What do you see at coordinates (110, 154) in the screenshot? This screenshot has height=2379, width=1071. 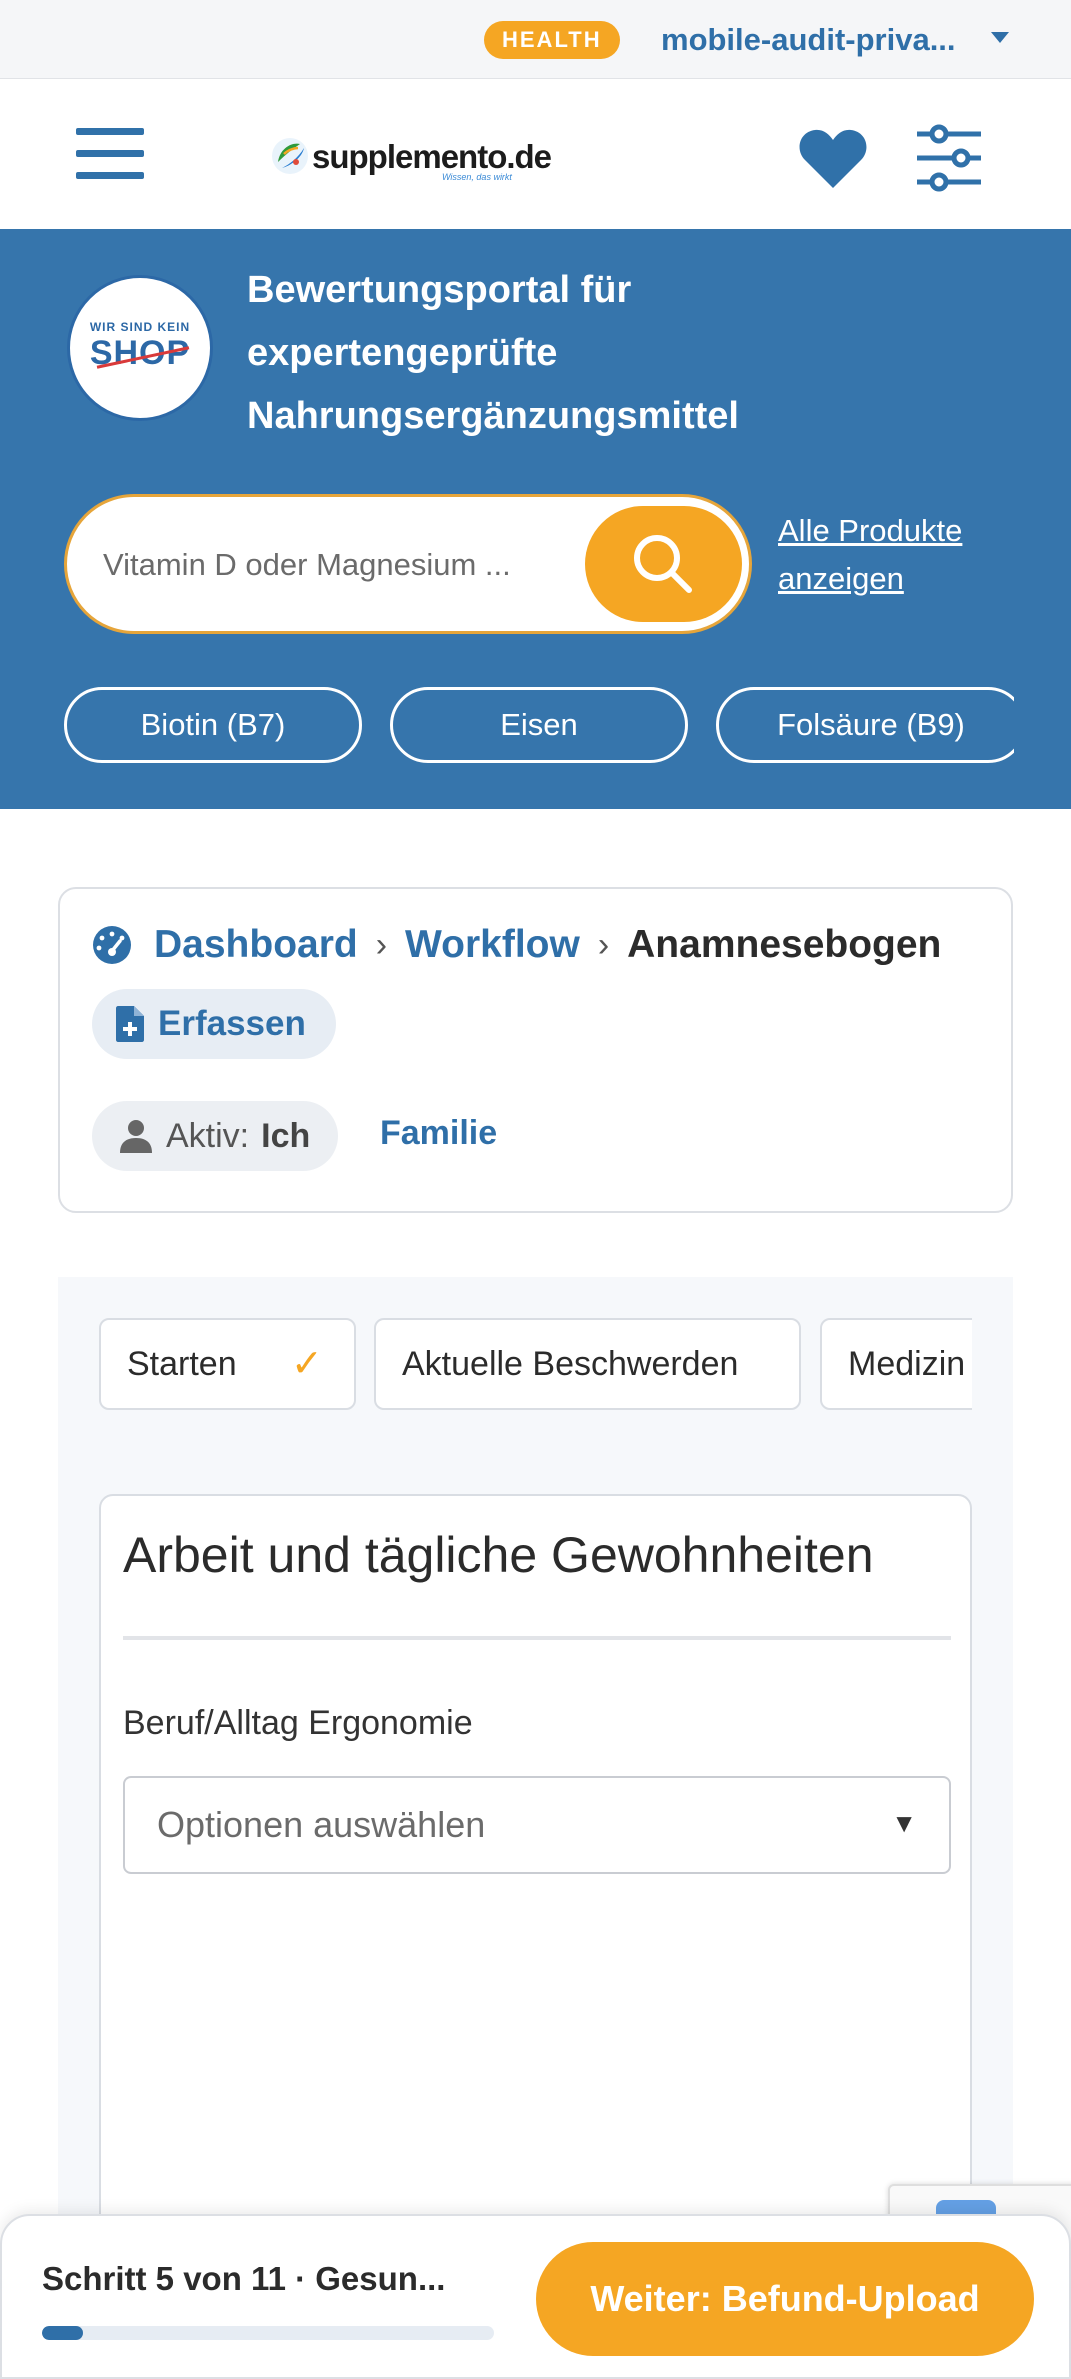 I see `hamburger-menu-icon` at bounding box center [110, 154].